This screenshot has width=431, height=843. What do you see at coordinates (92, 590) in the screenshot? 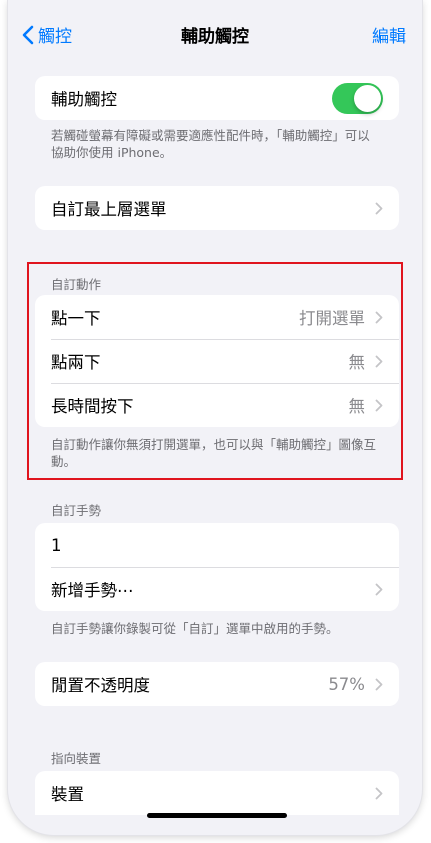
I see `new-gesture-label: 新增手勢⋯` at bounding box center [92, 590].